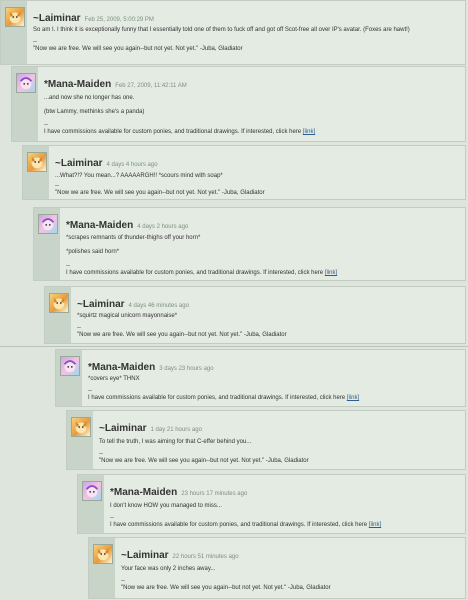 The image size is (468, 600). I want to click on comment-header: ~Laiminar 22 hours 51 minutes ago, so click(180, 554).